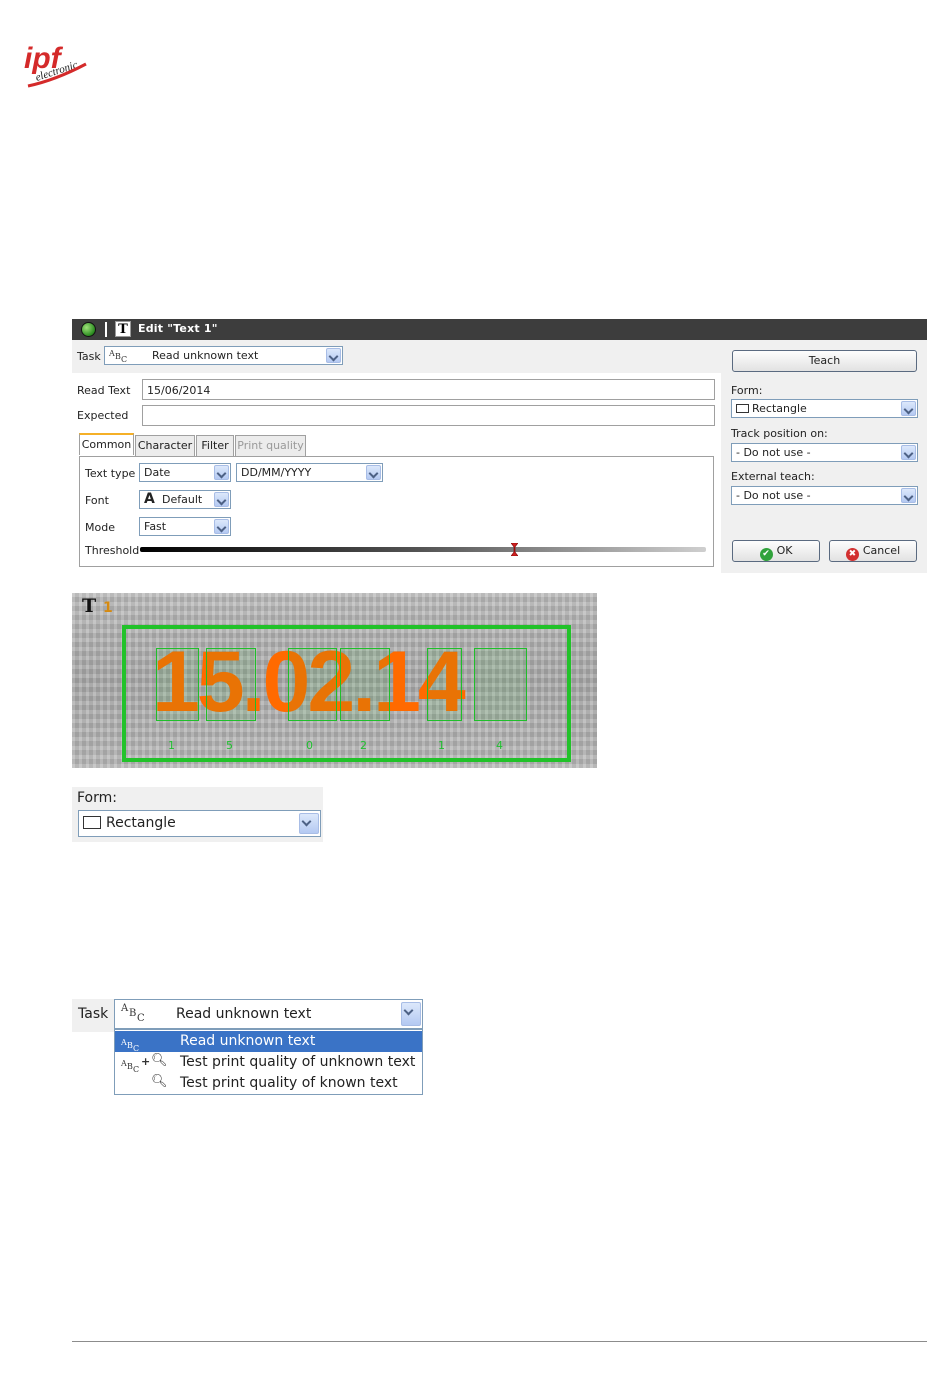 This screenshot has height=1387, width=950. I want to click on status-light-icon, so click(88, 329).